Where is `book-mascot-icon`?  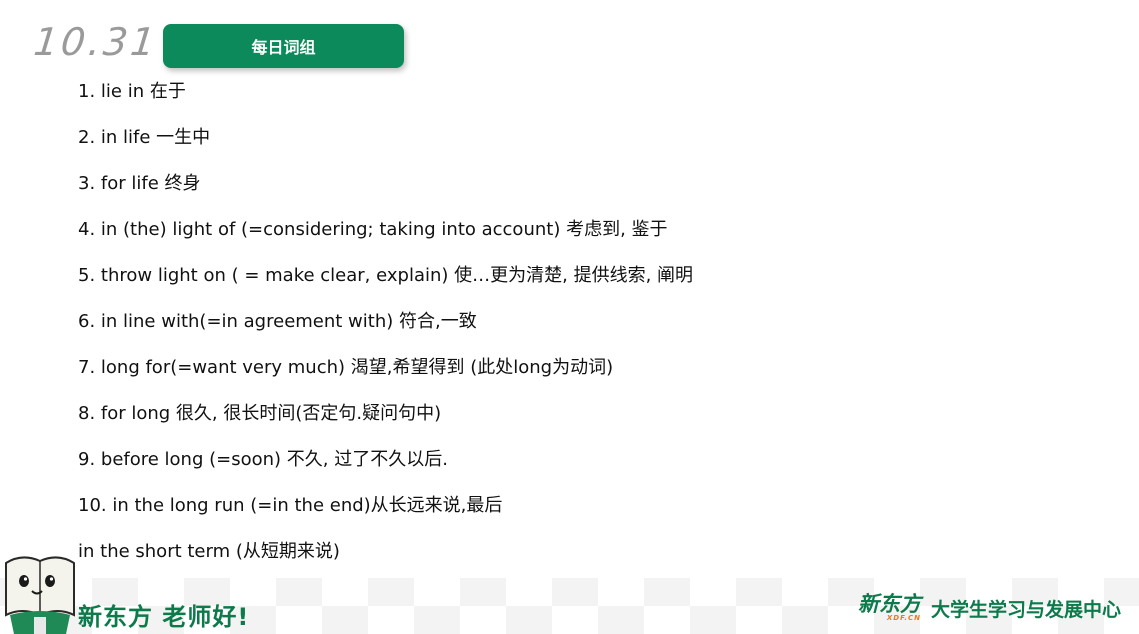
book-mascot-icon is located at coordinates (40, 595).